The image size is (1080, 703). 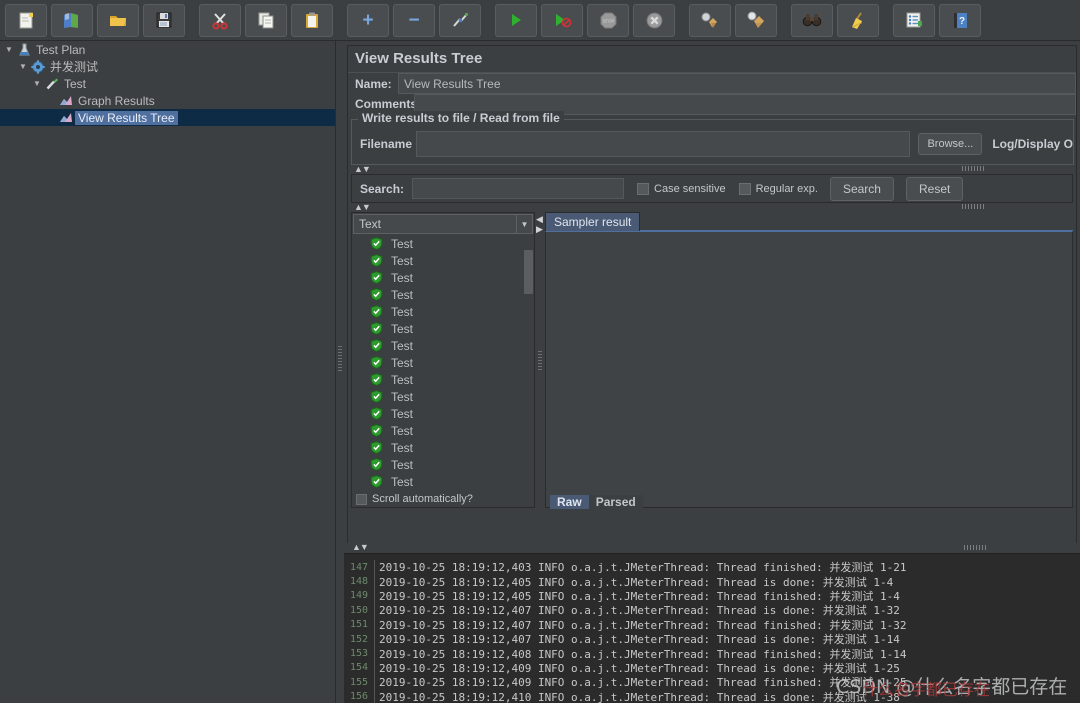 What do you see at coordinates (378, 260) in the screenshot?
I see `success-shield-icon` at bounding box center [378, 260].